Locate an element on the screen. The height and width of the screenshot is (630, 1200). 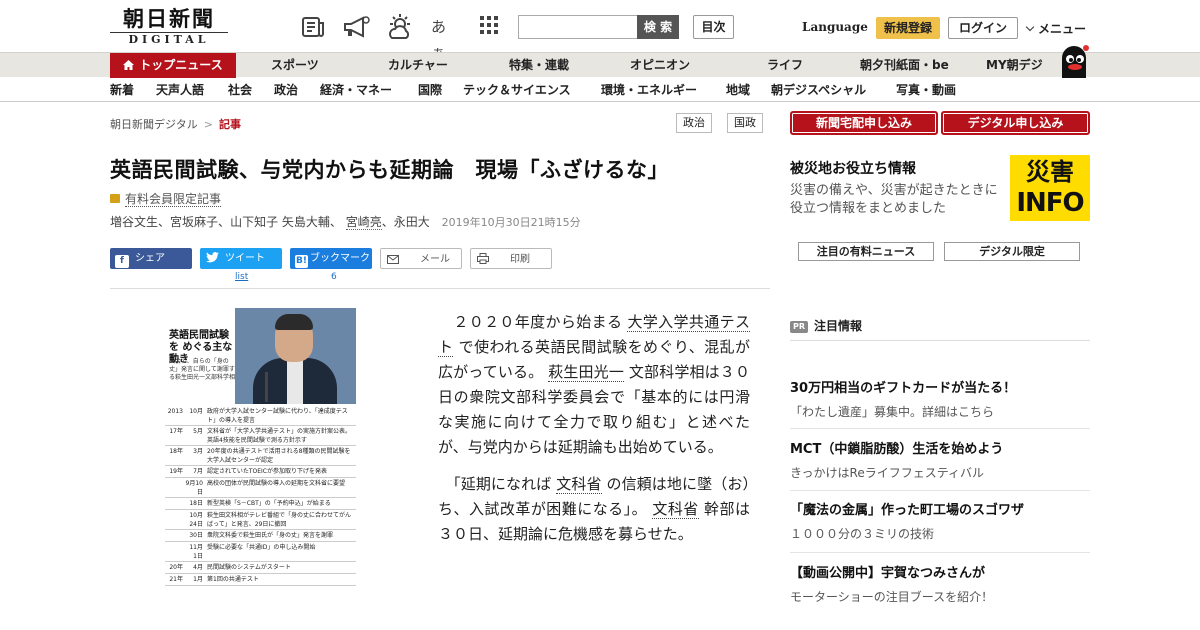
article-photo is located at coordinates (295, 356).